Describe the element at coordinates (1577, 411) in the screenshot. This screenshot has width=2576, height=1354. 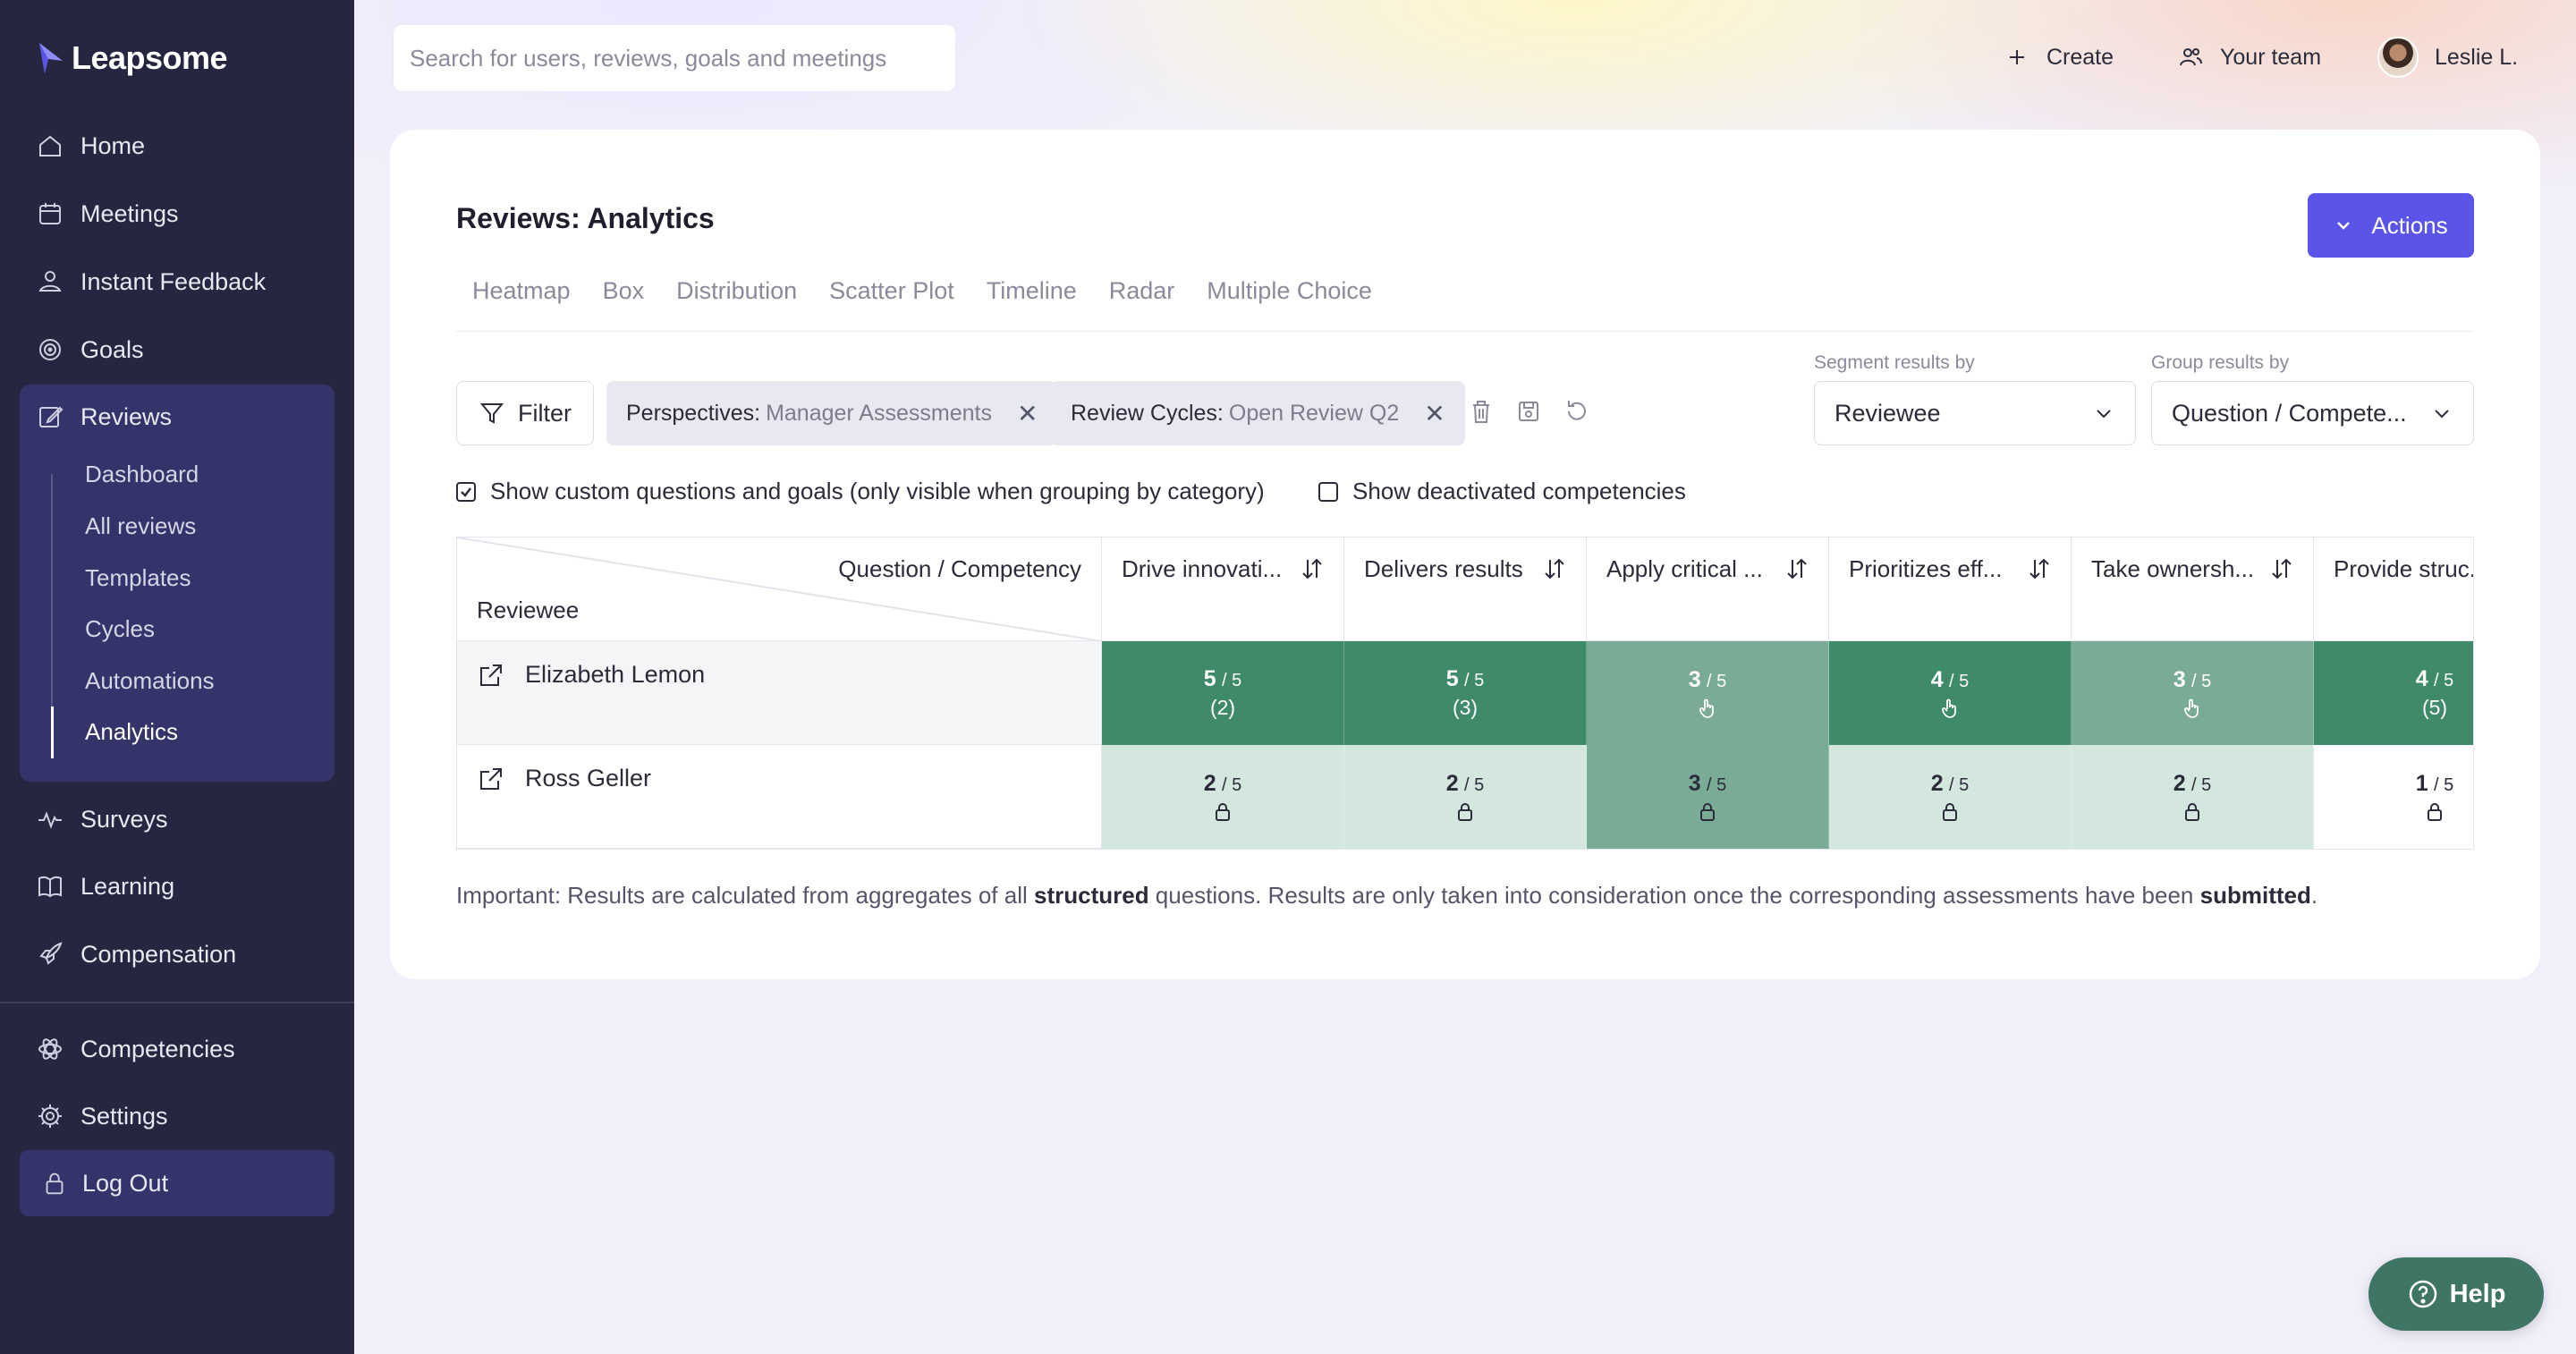
I see `reset-icon` at that location.